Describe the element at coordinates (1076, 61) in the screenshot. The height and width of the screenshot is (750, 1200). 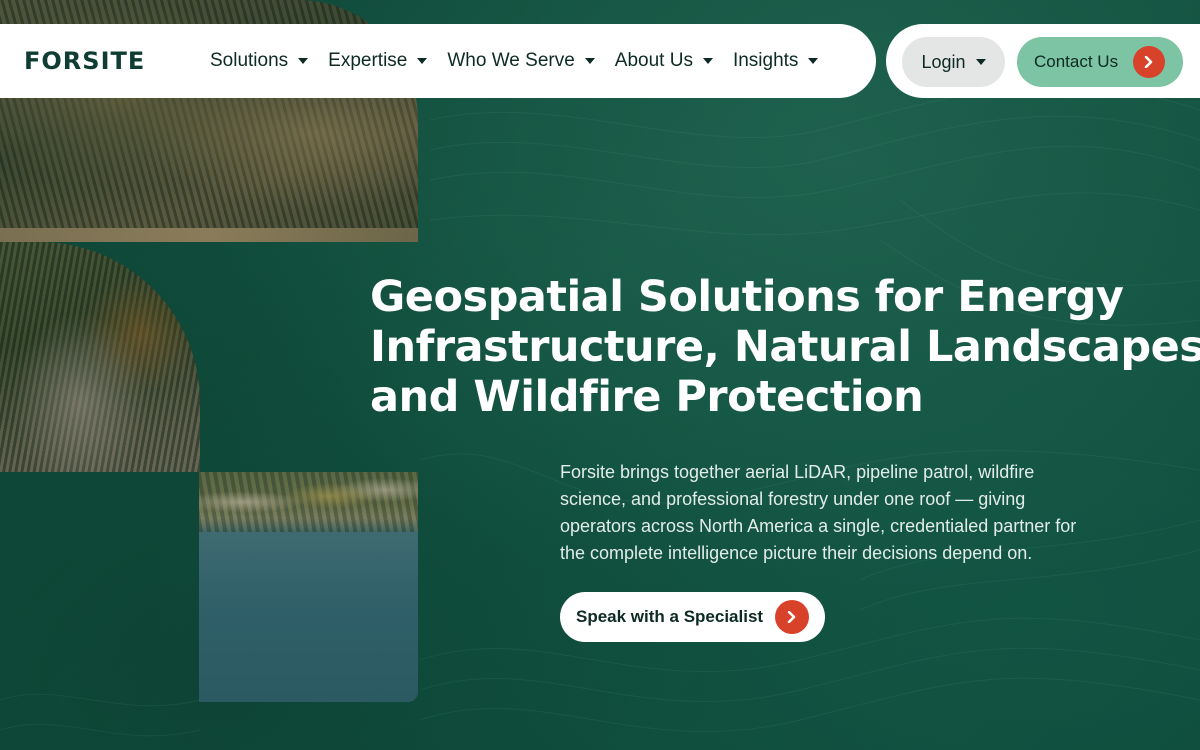
I see `contact-label: Contact Us` at that location.